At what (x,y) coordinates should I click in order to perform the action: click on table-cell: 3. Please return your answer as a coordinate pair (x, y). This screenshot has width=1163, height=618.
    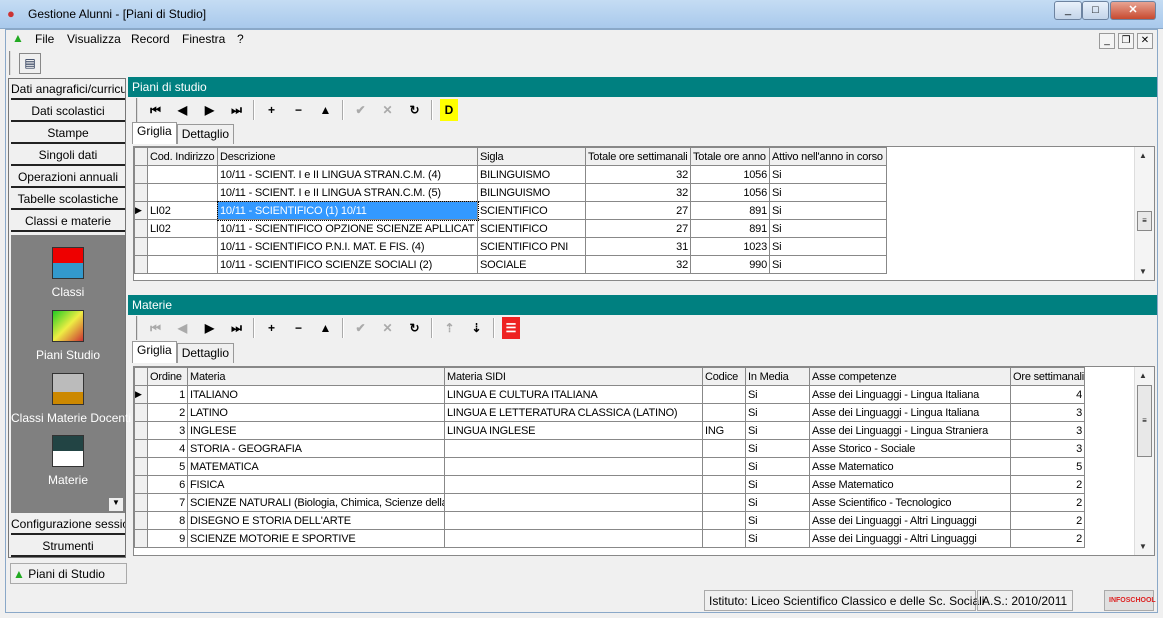
    Looking at the image, I should click on (1047, 430).